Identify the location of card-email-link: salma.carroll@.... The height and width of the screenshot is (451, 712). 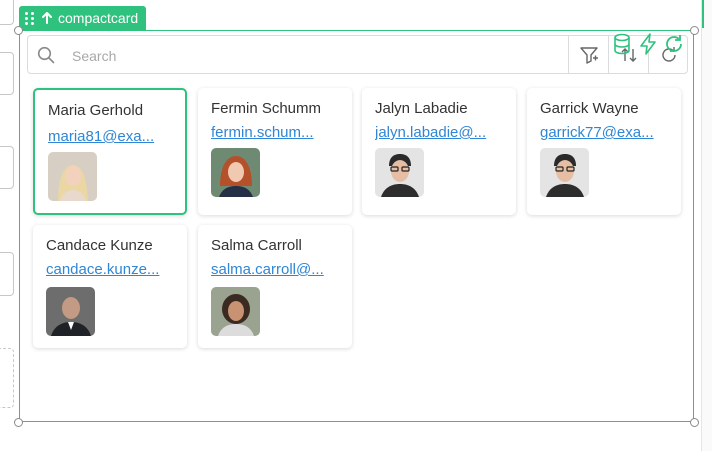
(273, 269).